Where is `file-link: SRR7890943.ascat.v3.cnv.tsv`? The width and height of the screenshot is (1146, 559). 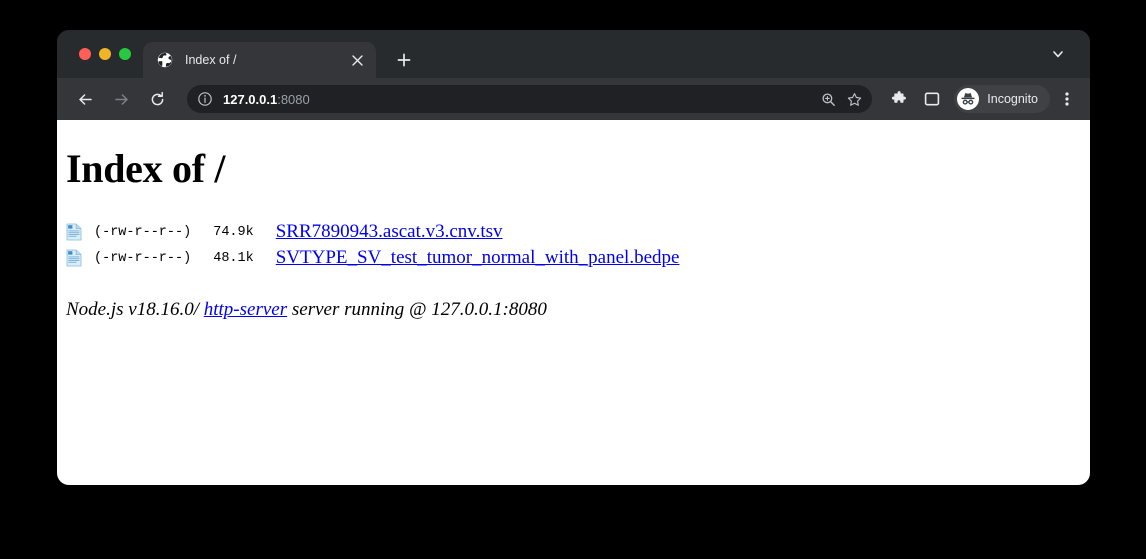 file-link: SRR7890943.ascat.v3.cnv.tsv is located at coordinates (389, 231).